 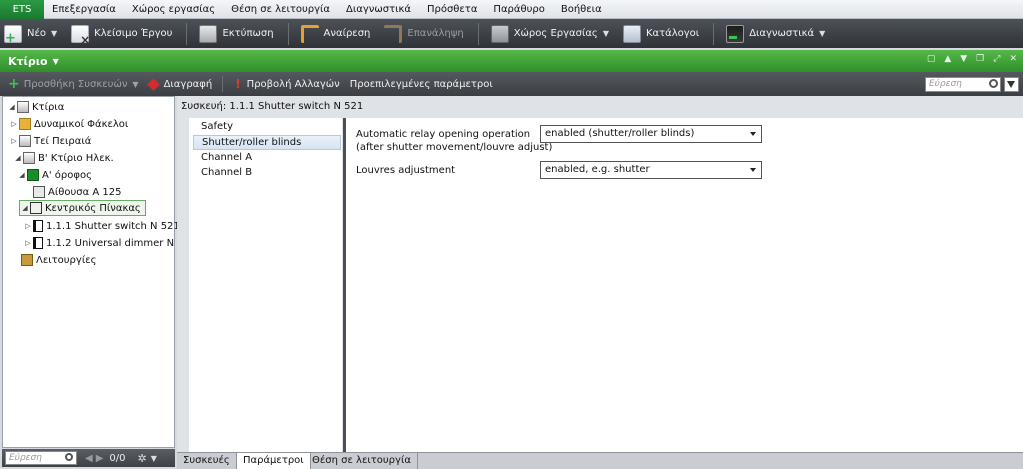 I want to click on panel-pin-icon: ▢, so click(x=931, y=59).